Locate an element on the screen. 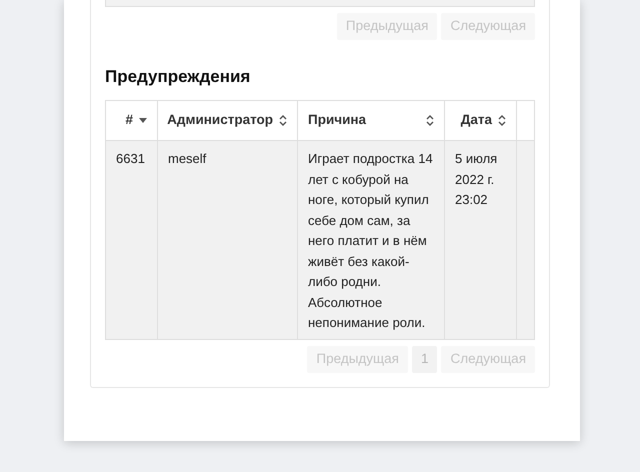  table-cell-text: 6631 is located at coordinates (131, 159).